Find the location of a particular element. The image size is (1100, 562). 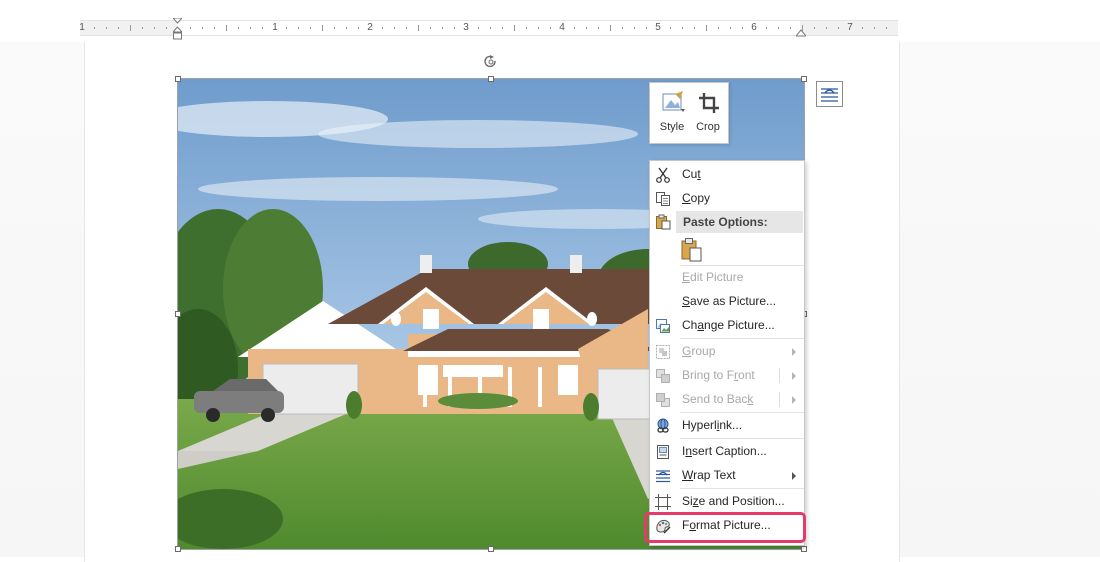

layout-options-icon is located at coordinates (829, 95).